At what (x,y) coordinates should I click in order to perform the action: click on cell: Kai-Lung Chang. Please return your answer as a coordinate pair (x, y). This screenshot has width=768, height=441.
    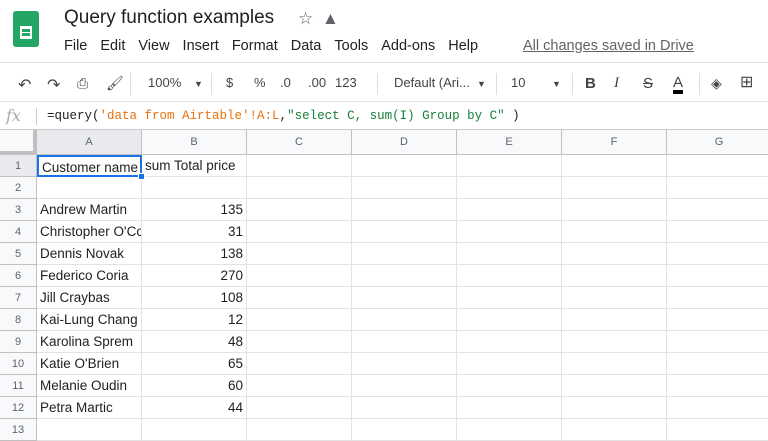
    Looking at the image, I should click on (89, 320).